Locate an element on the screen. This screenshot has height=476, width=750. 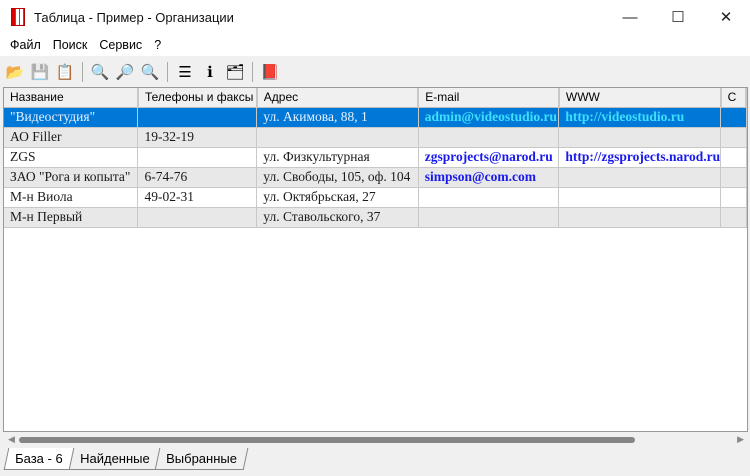
zoom-info-button: 🔍 is located at coordinates (100, 72).